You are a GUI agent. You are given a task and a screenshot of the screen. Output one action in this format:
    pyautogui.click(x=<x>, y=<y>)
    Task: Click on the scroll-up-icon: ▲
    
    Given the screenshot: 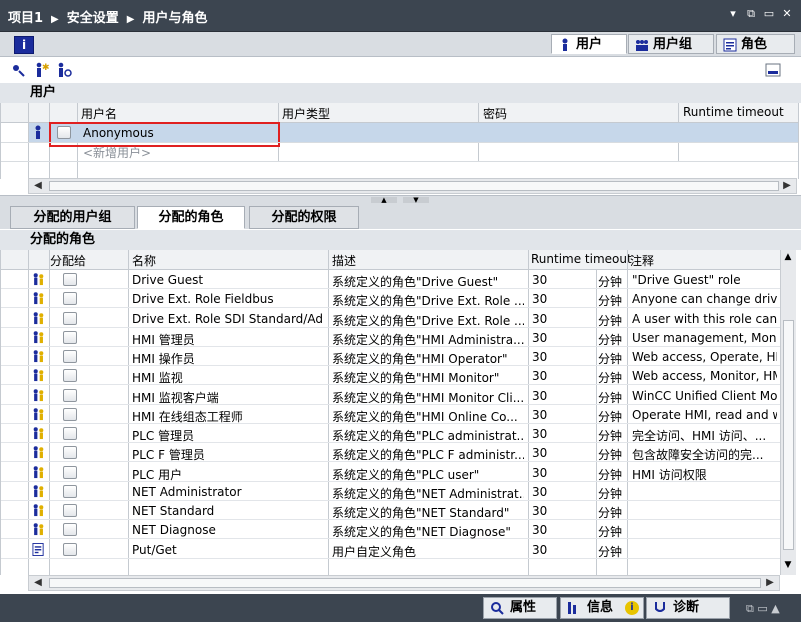 What is the action you would take?
    pyautogui.click(x=788, y=258)
    